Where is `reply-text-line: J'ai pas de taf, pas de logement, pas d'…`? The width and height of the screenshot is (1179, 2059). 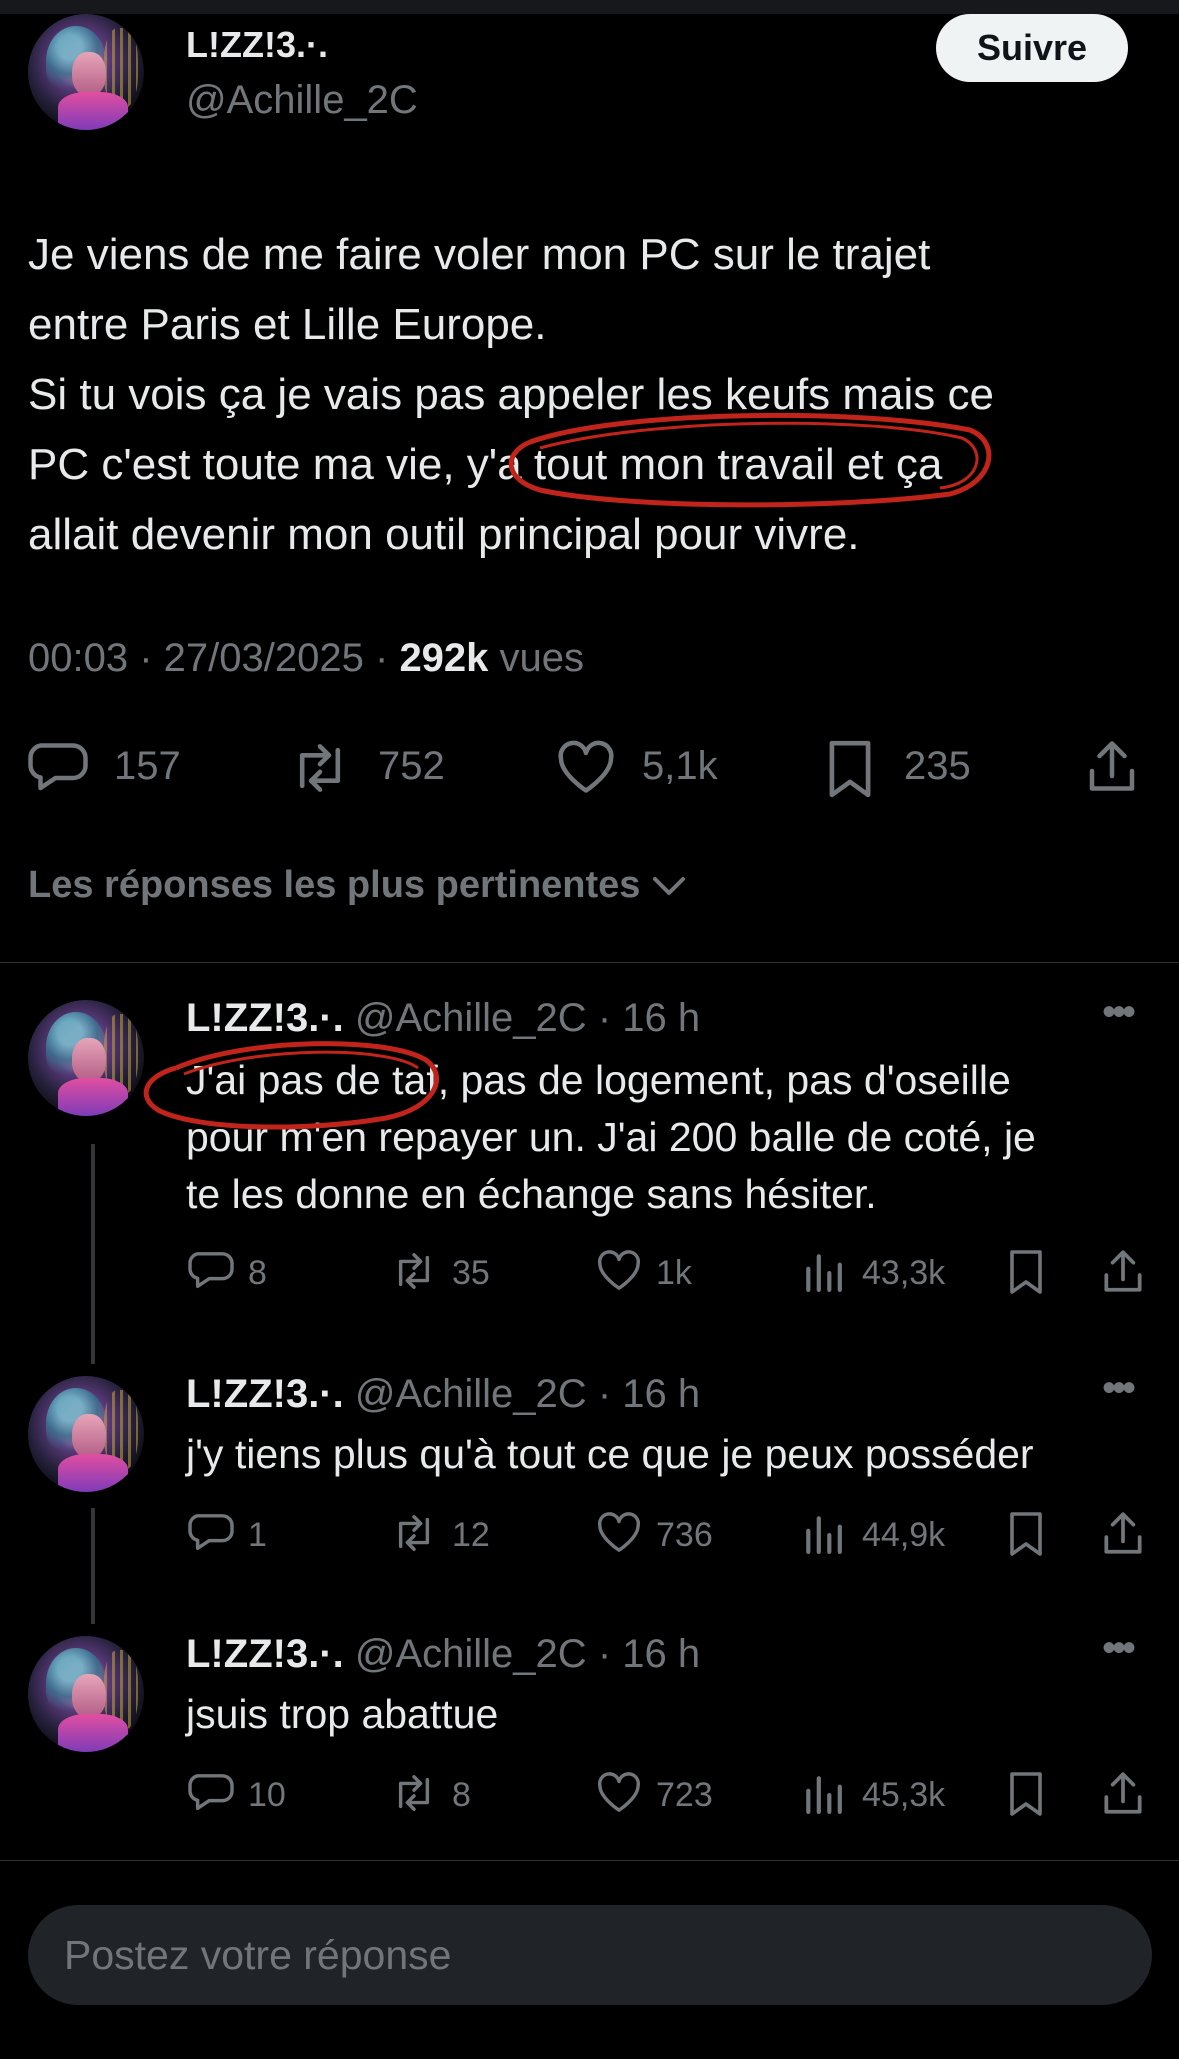 reply-text-line: J'ai pas de taf, pas de logement, pas d'… is located at coordinates (598, 1080).